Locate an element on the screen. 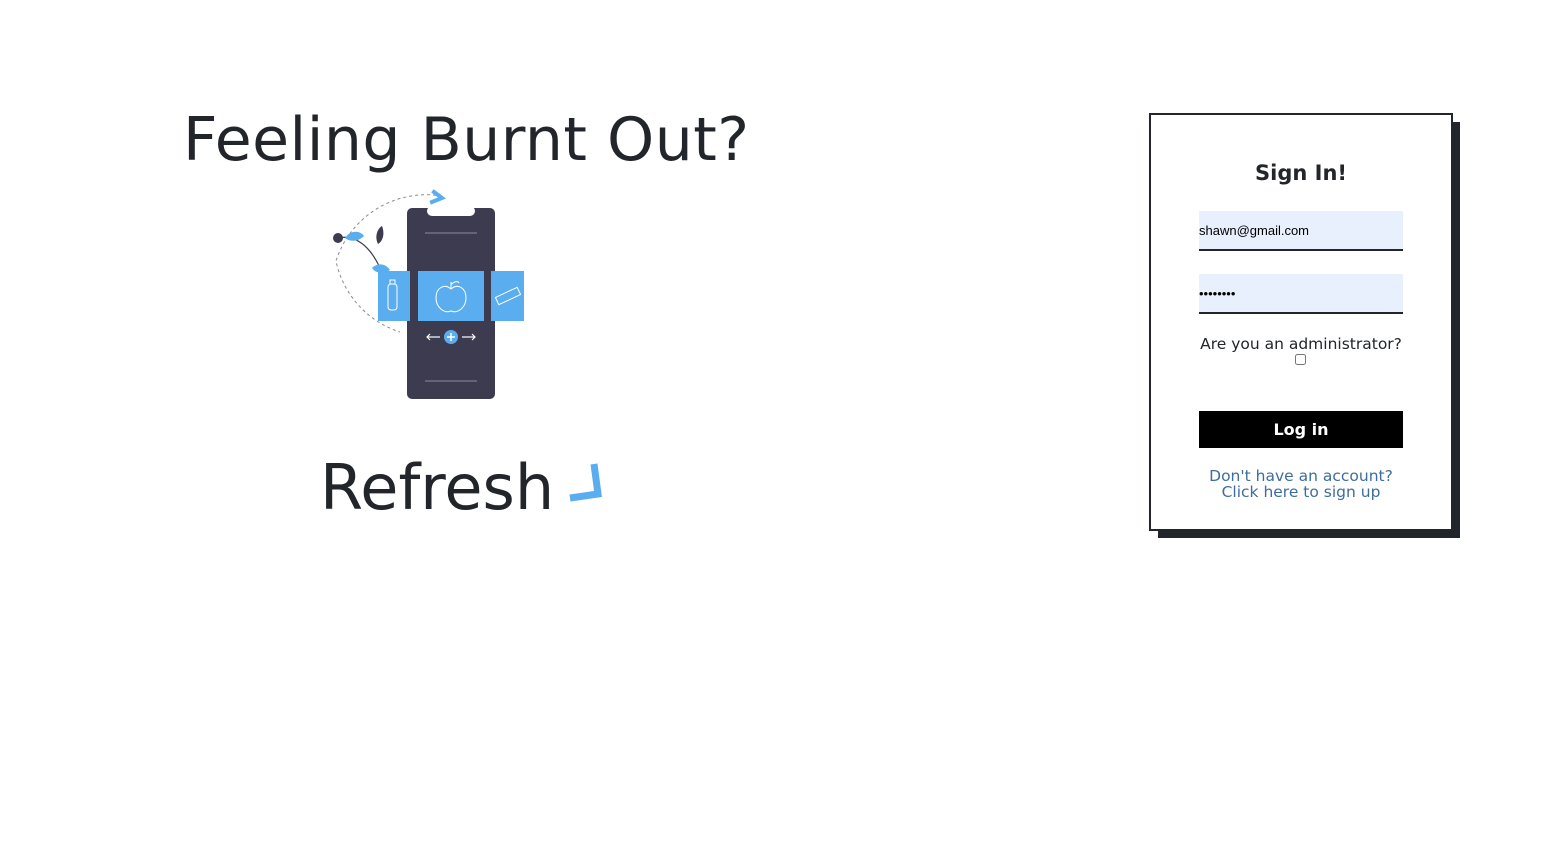 This screenshot has width=1562, height=850. password-field is located at coordinates (1301, 294).